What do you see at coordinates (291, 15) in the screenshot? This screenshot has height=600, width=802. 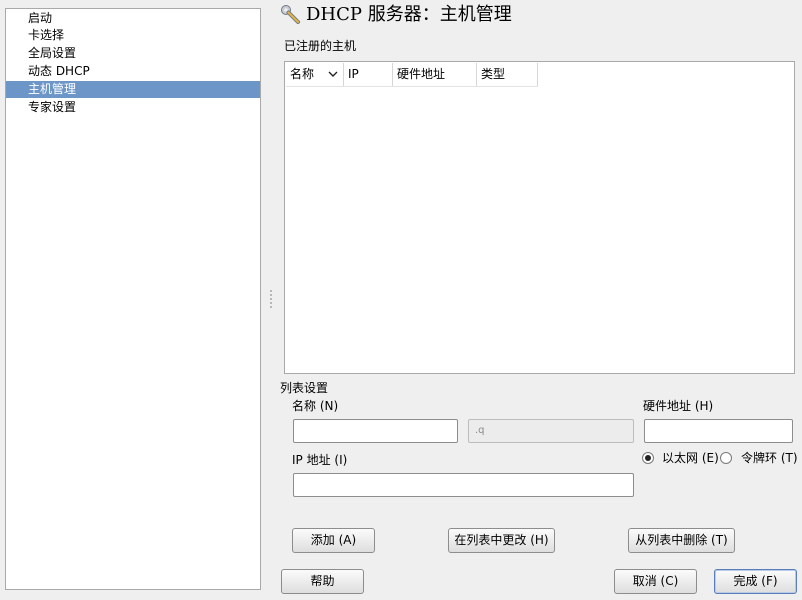 I see `wrench-icon` at bounding box center [291, 15].